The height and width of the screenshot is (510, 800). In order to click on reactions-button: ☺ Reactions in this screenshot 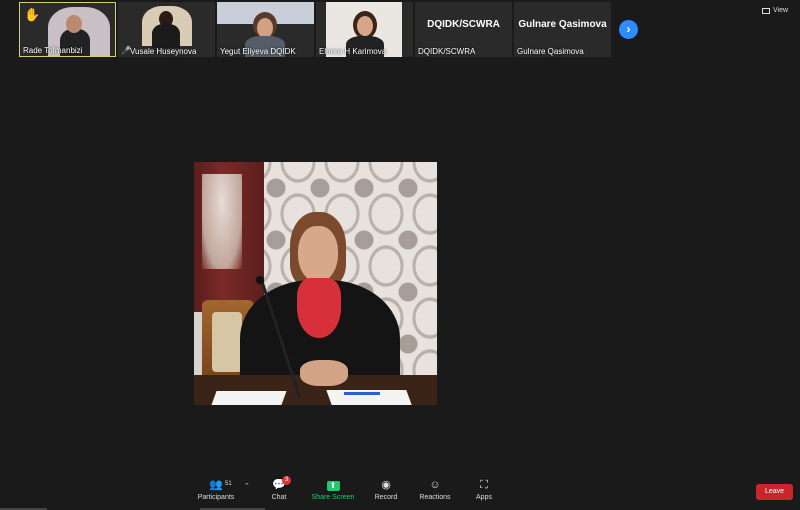, I will do `click(435, 489)`.